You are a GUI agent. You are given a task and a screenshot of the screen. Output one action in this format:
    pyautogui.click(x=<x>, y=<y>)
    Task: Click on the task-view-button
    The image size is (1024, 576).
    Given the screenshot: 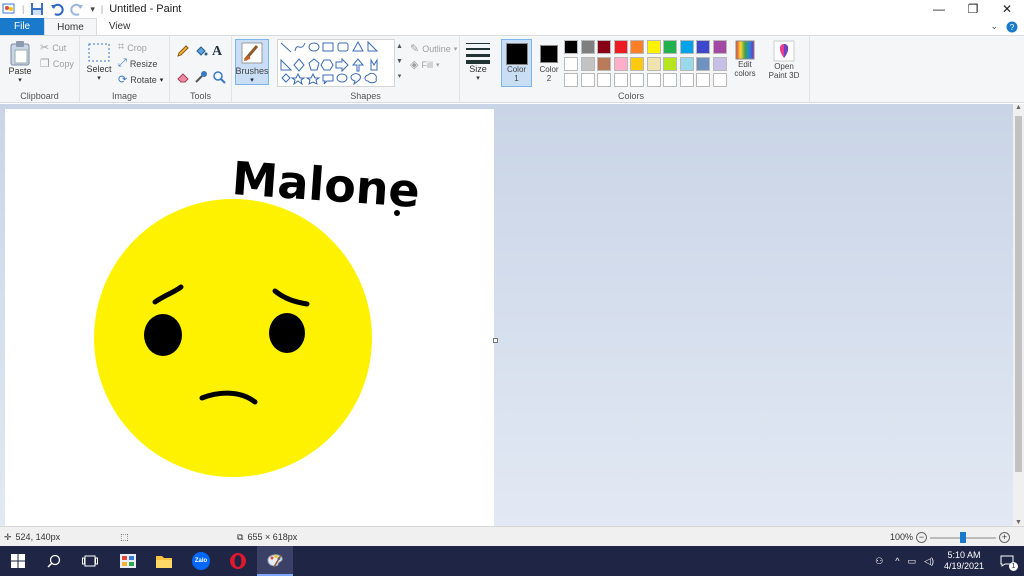 What is the action you would take?
    pyautogui.click(x=90, y=561)
    